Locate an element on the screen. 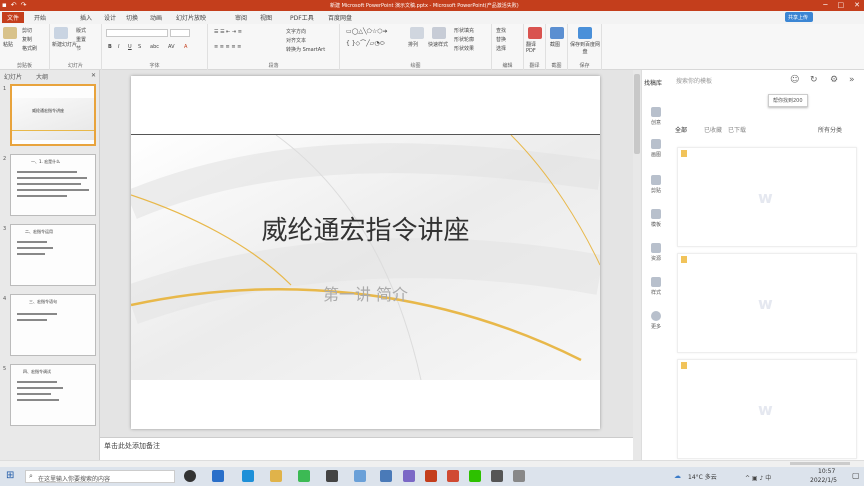 The width and height of the screenshot is (864, 486). scrollbar-thumb is located at coordinates (637, 114).